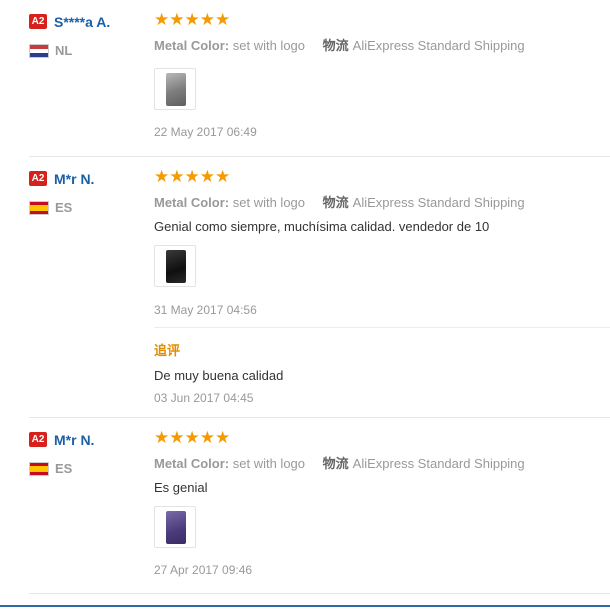 The image size is (610, 611). Describe the element at coordinates (64, 51) in the screenshot. I see `country-code: NL` at that location.